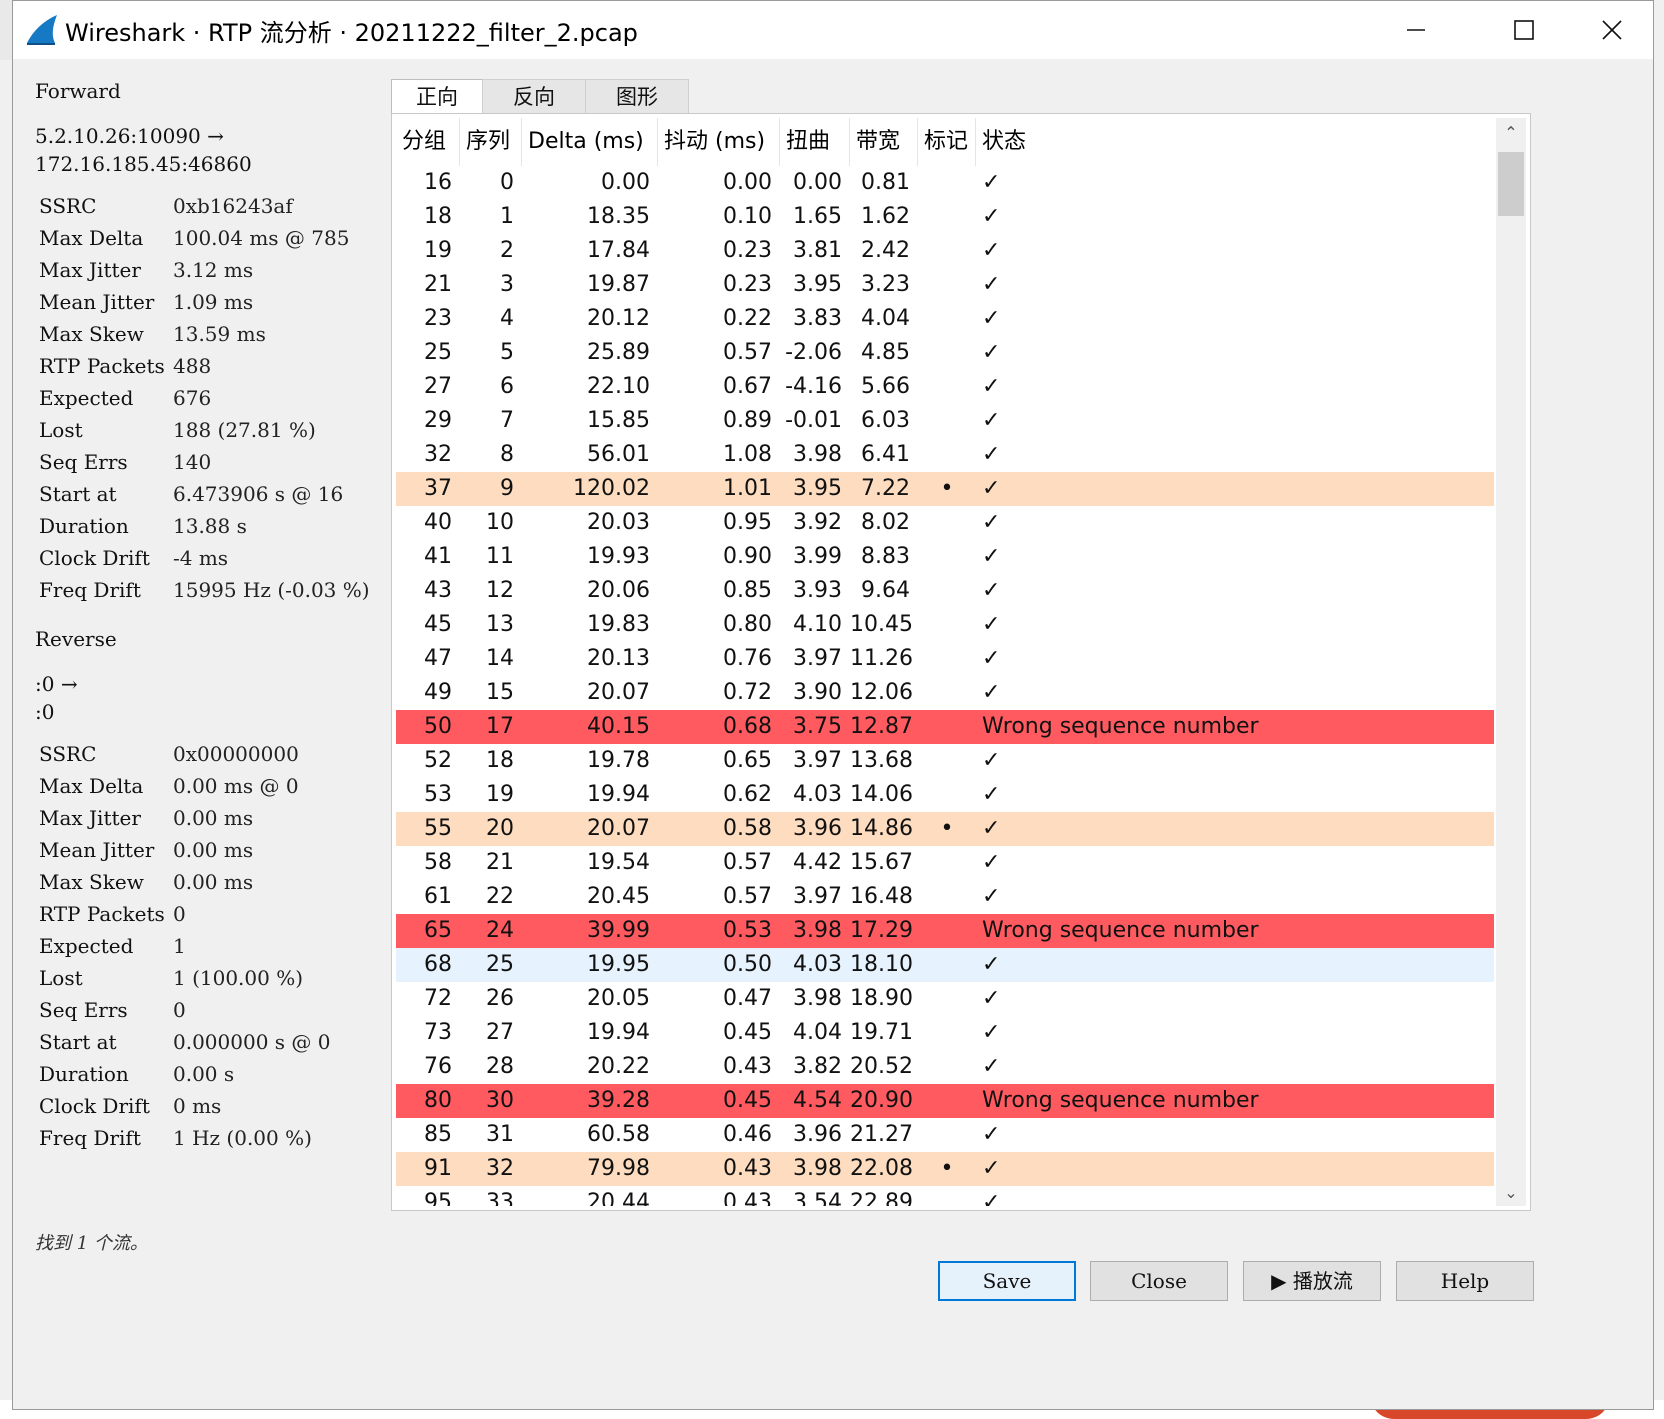 The height and width of the screenshot is (1419, 1664). What do you see at coordinates (500, 624) in the screenshot?
I see `cell-sequence: 13` at bounding box center [500, 624].